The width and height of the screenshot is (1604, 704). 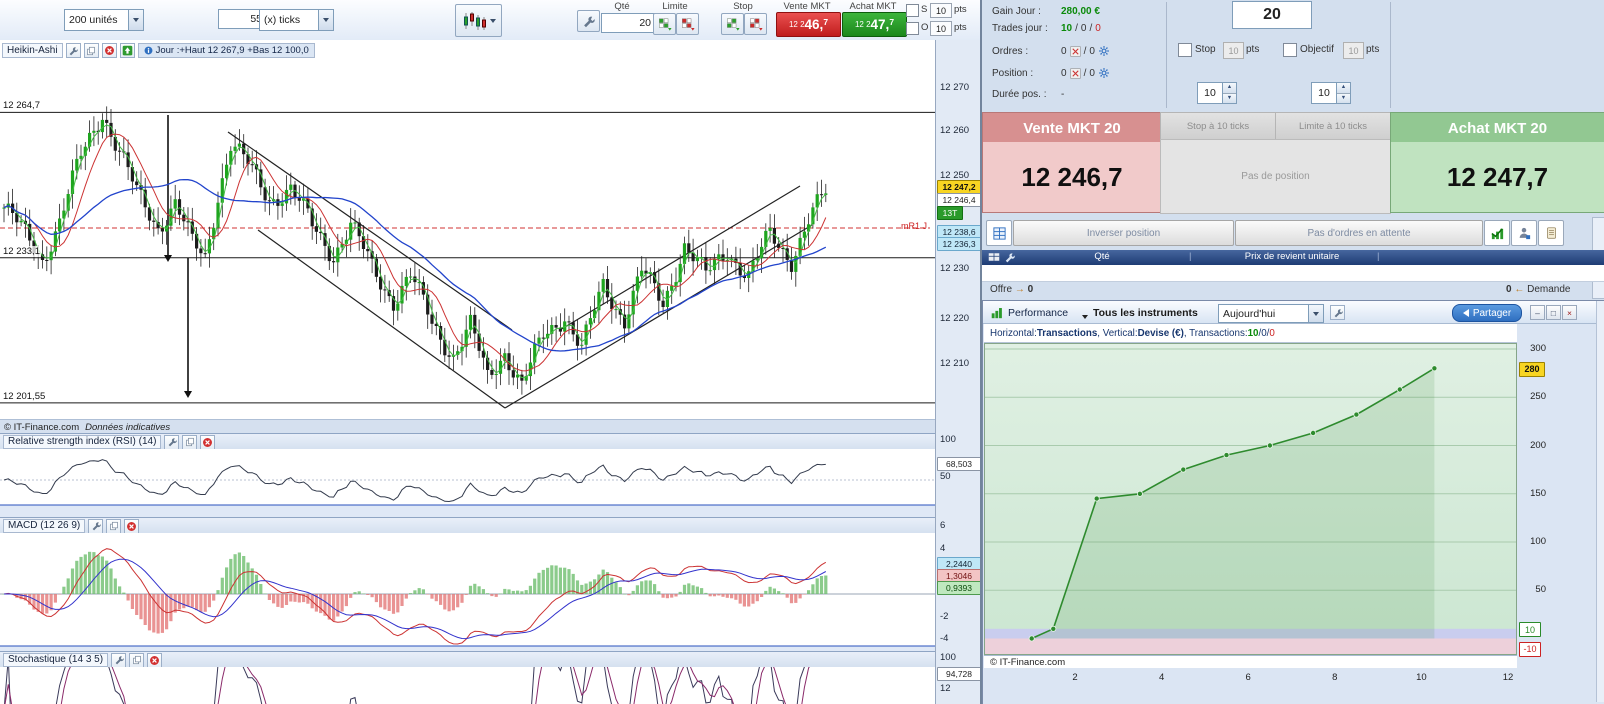 What do you see at coordinates (1253, 333) in the screenshot?
I see `legend-segment: 10` at bounding box center [1253, 333].